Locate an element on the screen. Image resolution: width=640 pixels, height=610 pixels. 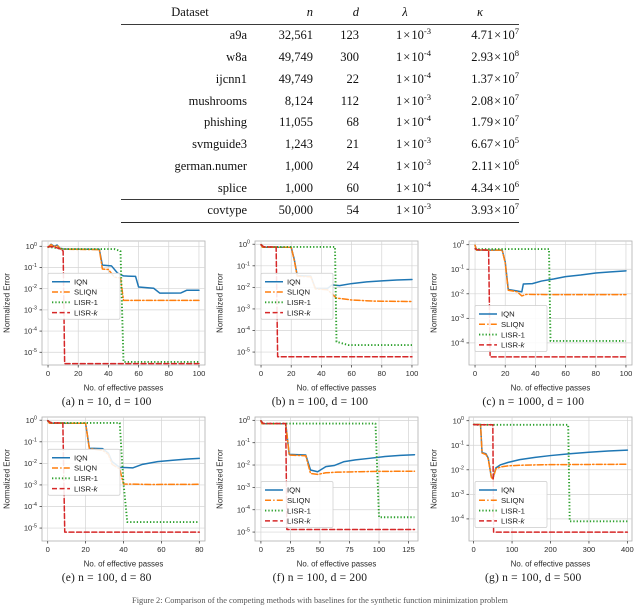
cell-dataset: german.numer is located at coordinates (210, 165).